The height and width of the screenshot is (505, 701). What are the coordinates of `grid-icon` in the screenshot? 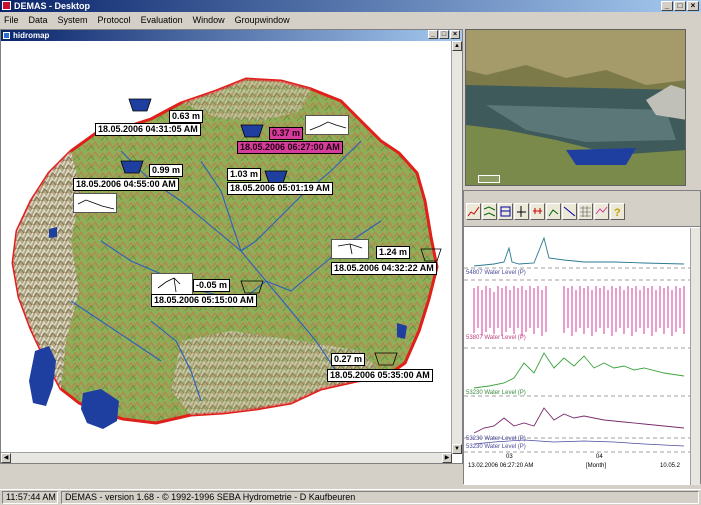 It's located at (585, 211).